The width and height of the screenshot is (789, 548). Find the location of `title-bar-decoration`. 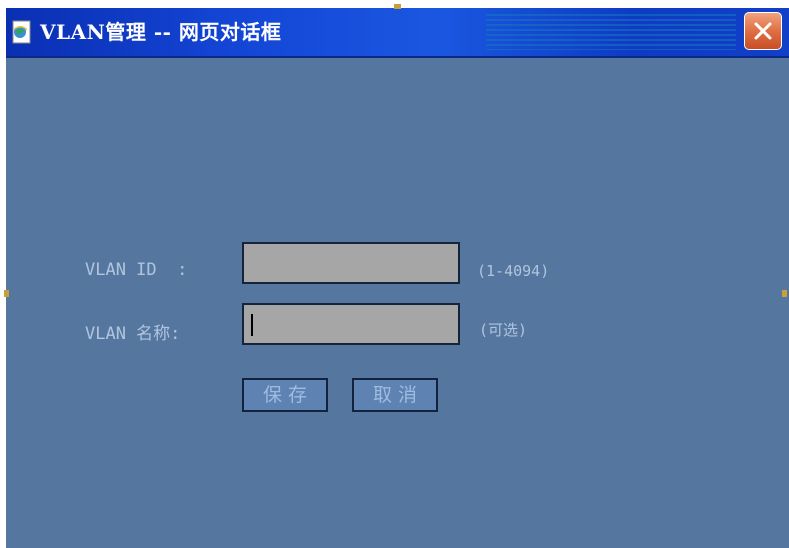

title-bar-decoration is located at coordinates (611, 32).